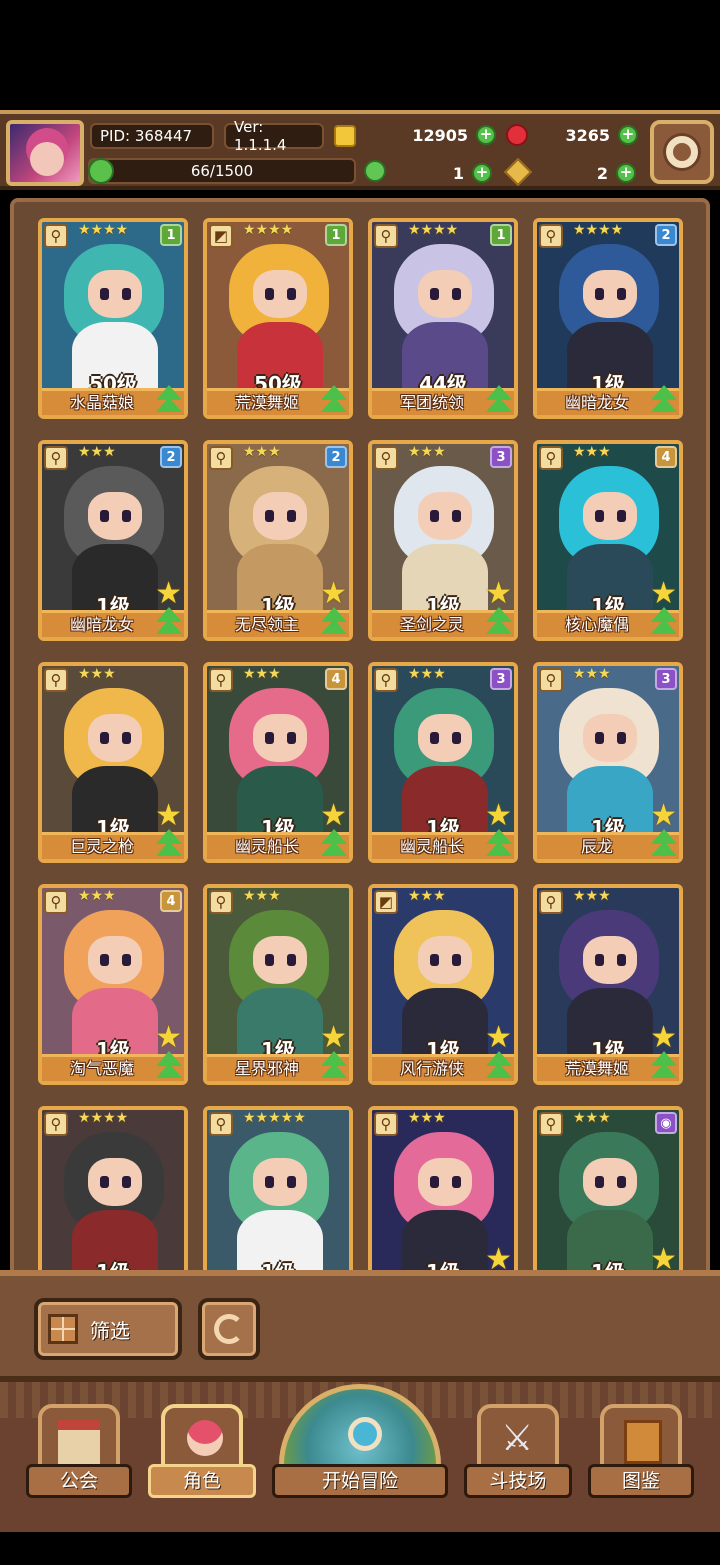 The image size is (720, 1565). What do you see at coordinates (431, 846) in the screenshot?
I see `character-name: 幽灵船长` at bounding box center [431, 846].